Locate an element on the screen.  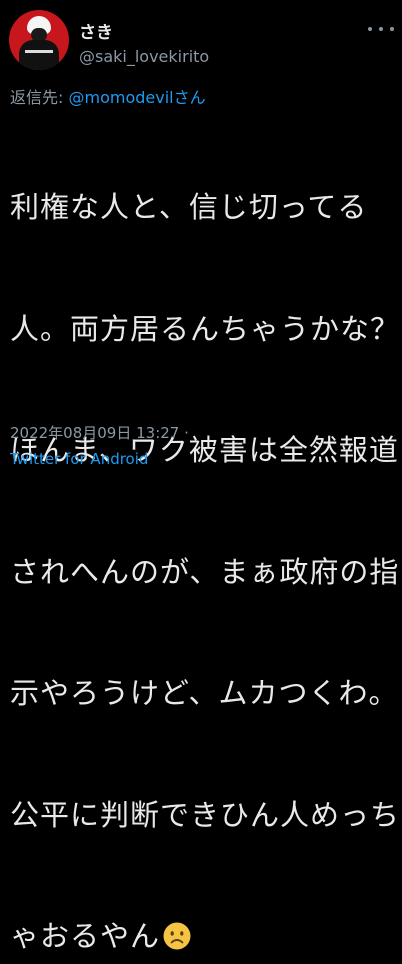
display-name: さき is located at coordinates (96, 30).